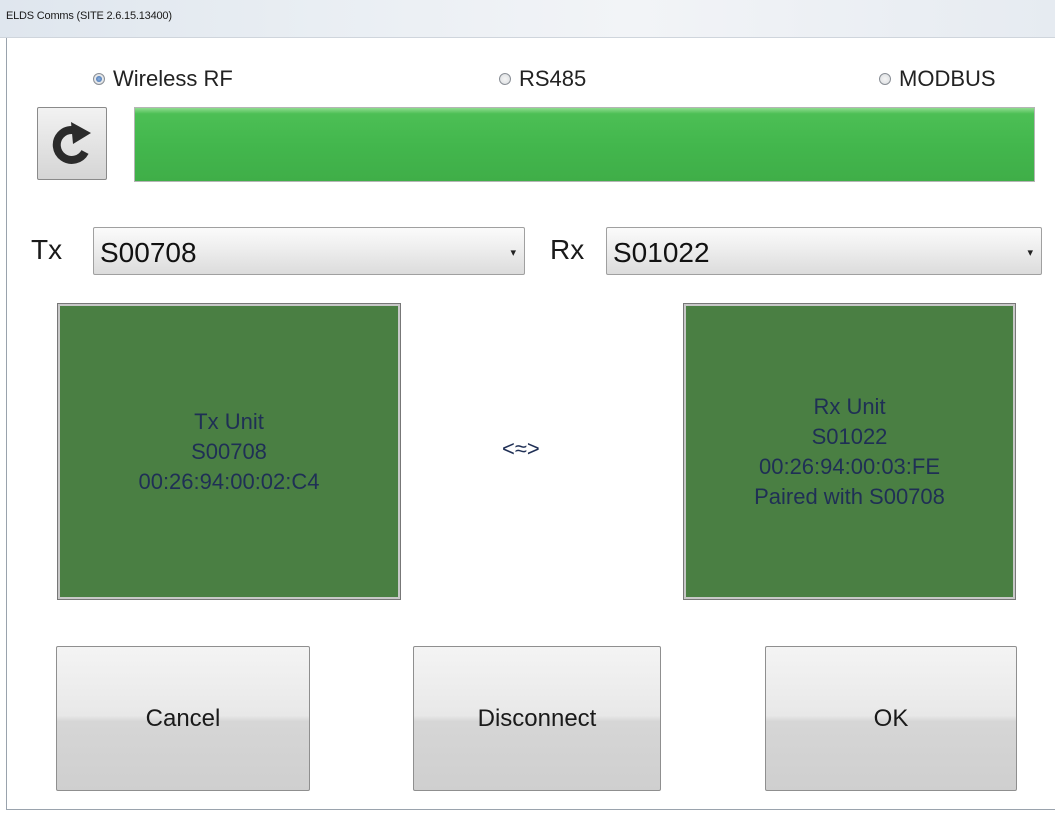 Image resolution: width=1055 pixels, height=815 pixels. Describe the element at coordinates (849, 466) in the screenshot. I see `rx-unit-mac: 00:26:94:00:03:FE` at that location.